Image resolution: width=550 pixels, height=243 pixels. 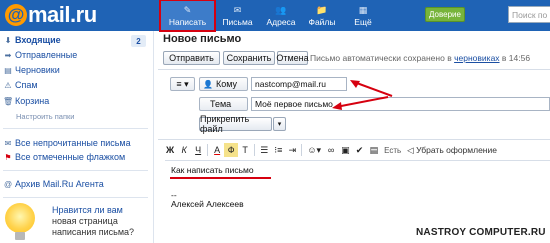 I want to click on signature-name: Алексей Алексеев, so click(x=207, y=204).